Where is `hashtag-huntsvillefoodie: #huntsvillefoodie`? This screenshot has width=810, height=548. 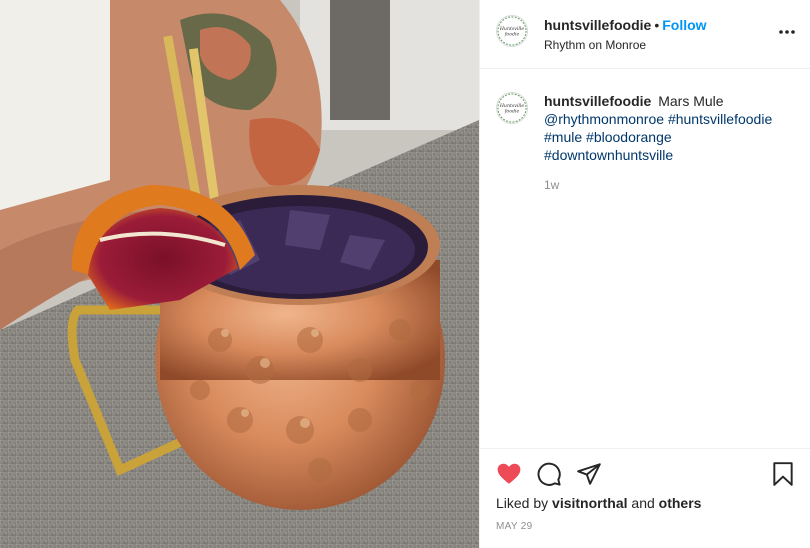 hashtag-huntsvillefoodie: #huntsvillefoodie is located at coordinates (720, 119).